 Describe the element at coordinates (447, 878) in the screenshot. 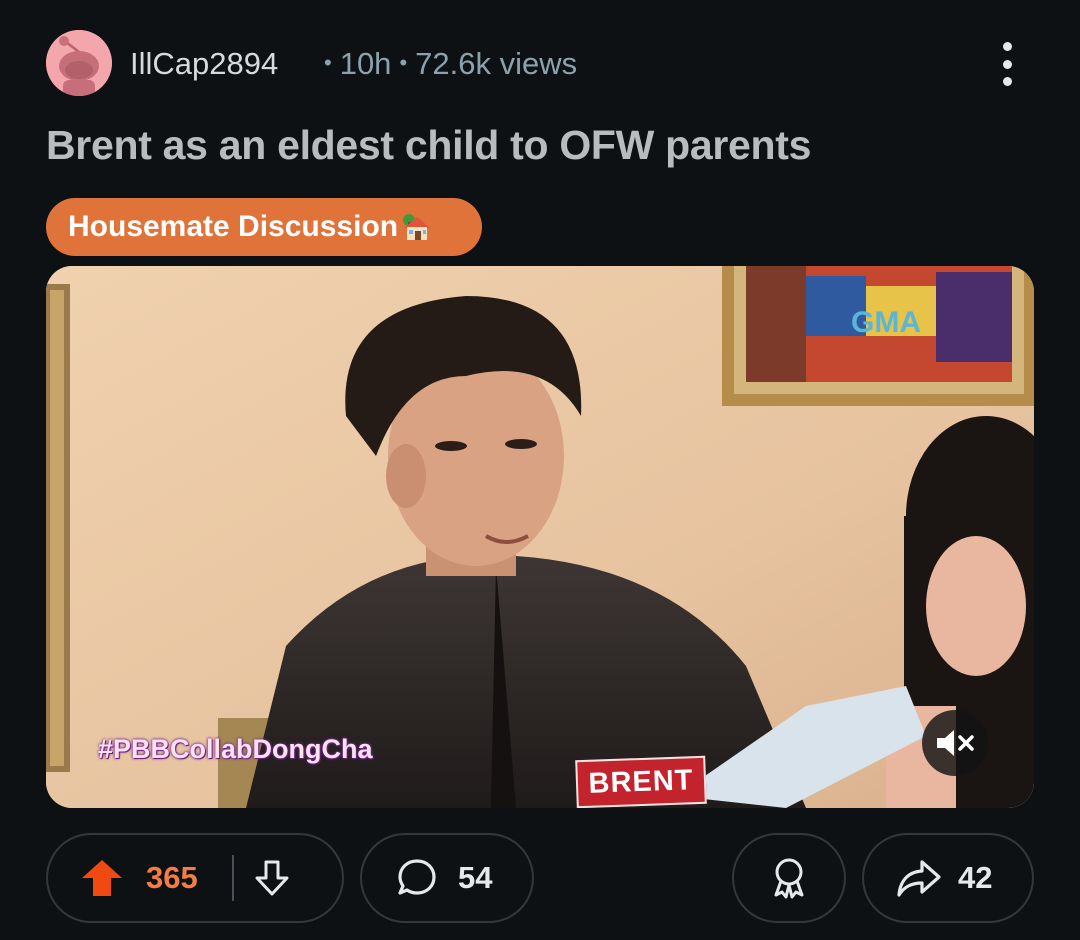

I see `comments-button: 54` at that location.